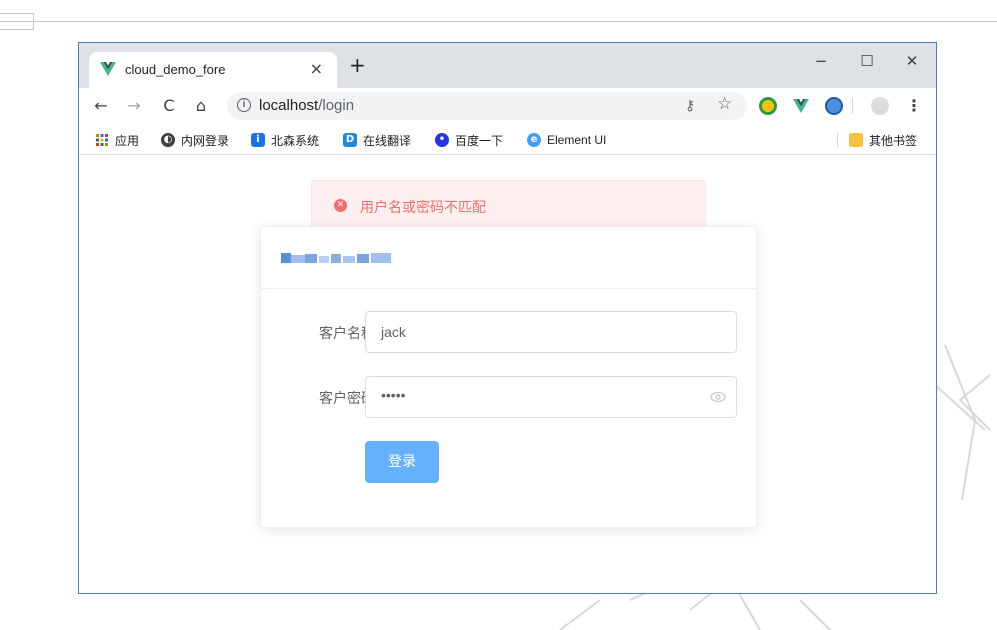  What do you see at coordinates (340, 205) in the screenshot?
I see `error-circle-icon: ✕` at bounding box center [340, 205].